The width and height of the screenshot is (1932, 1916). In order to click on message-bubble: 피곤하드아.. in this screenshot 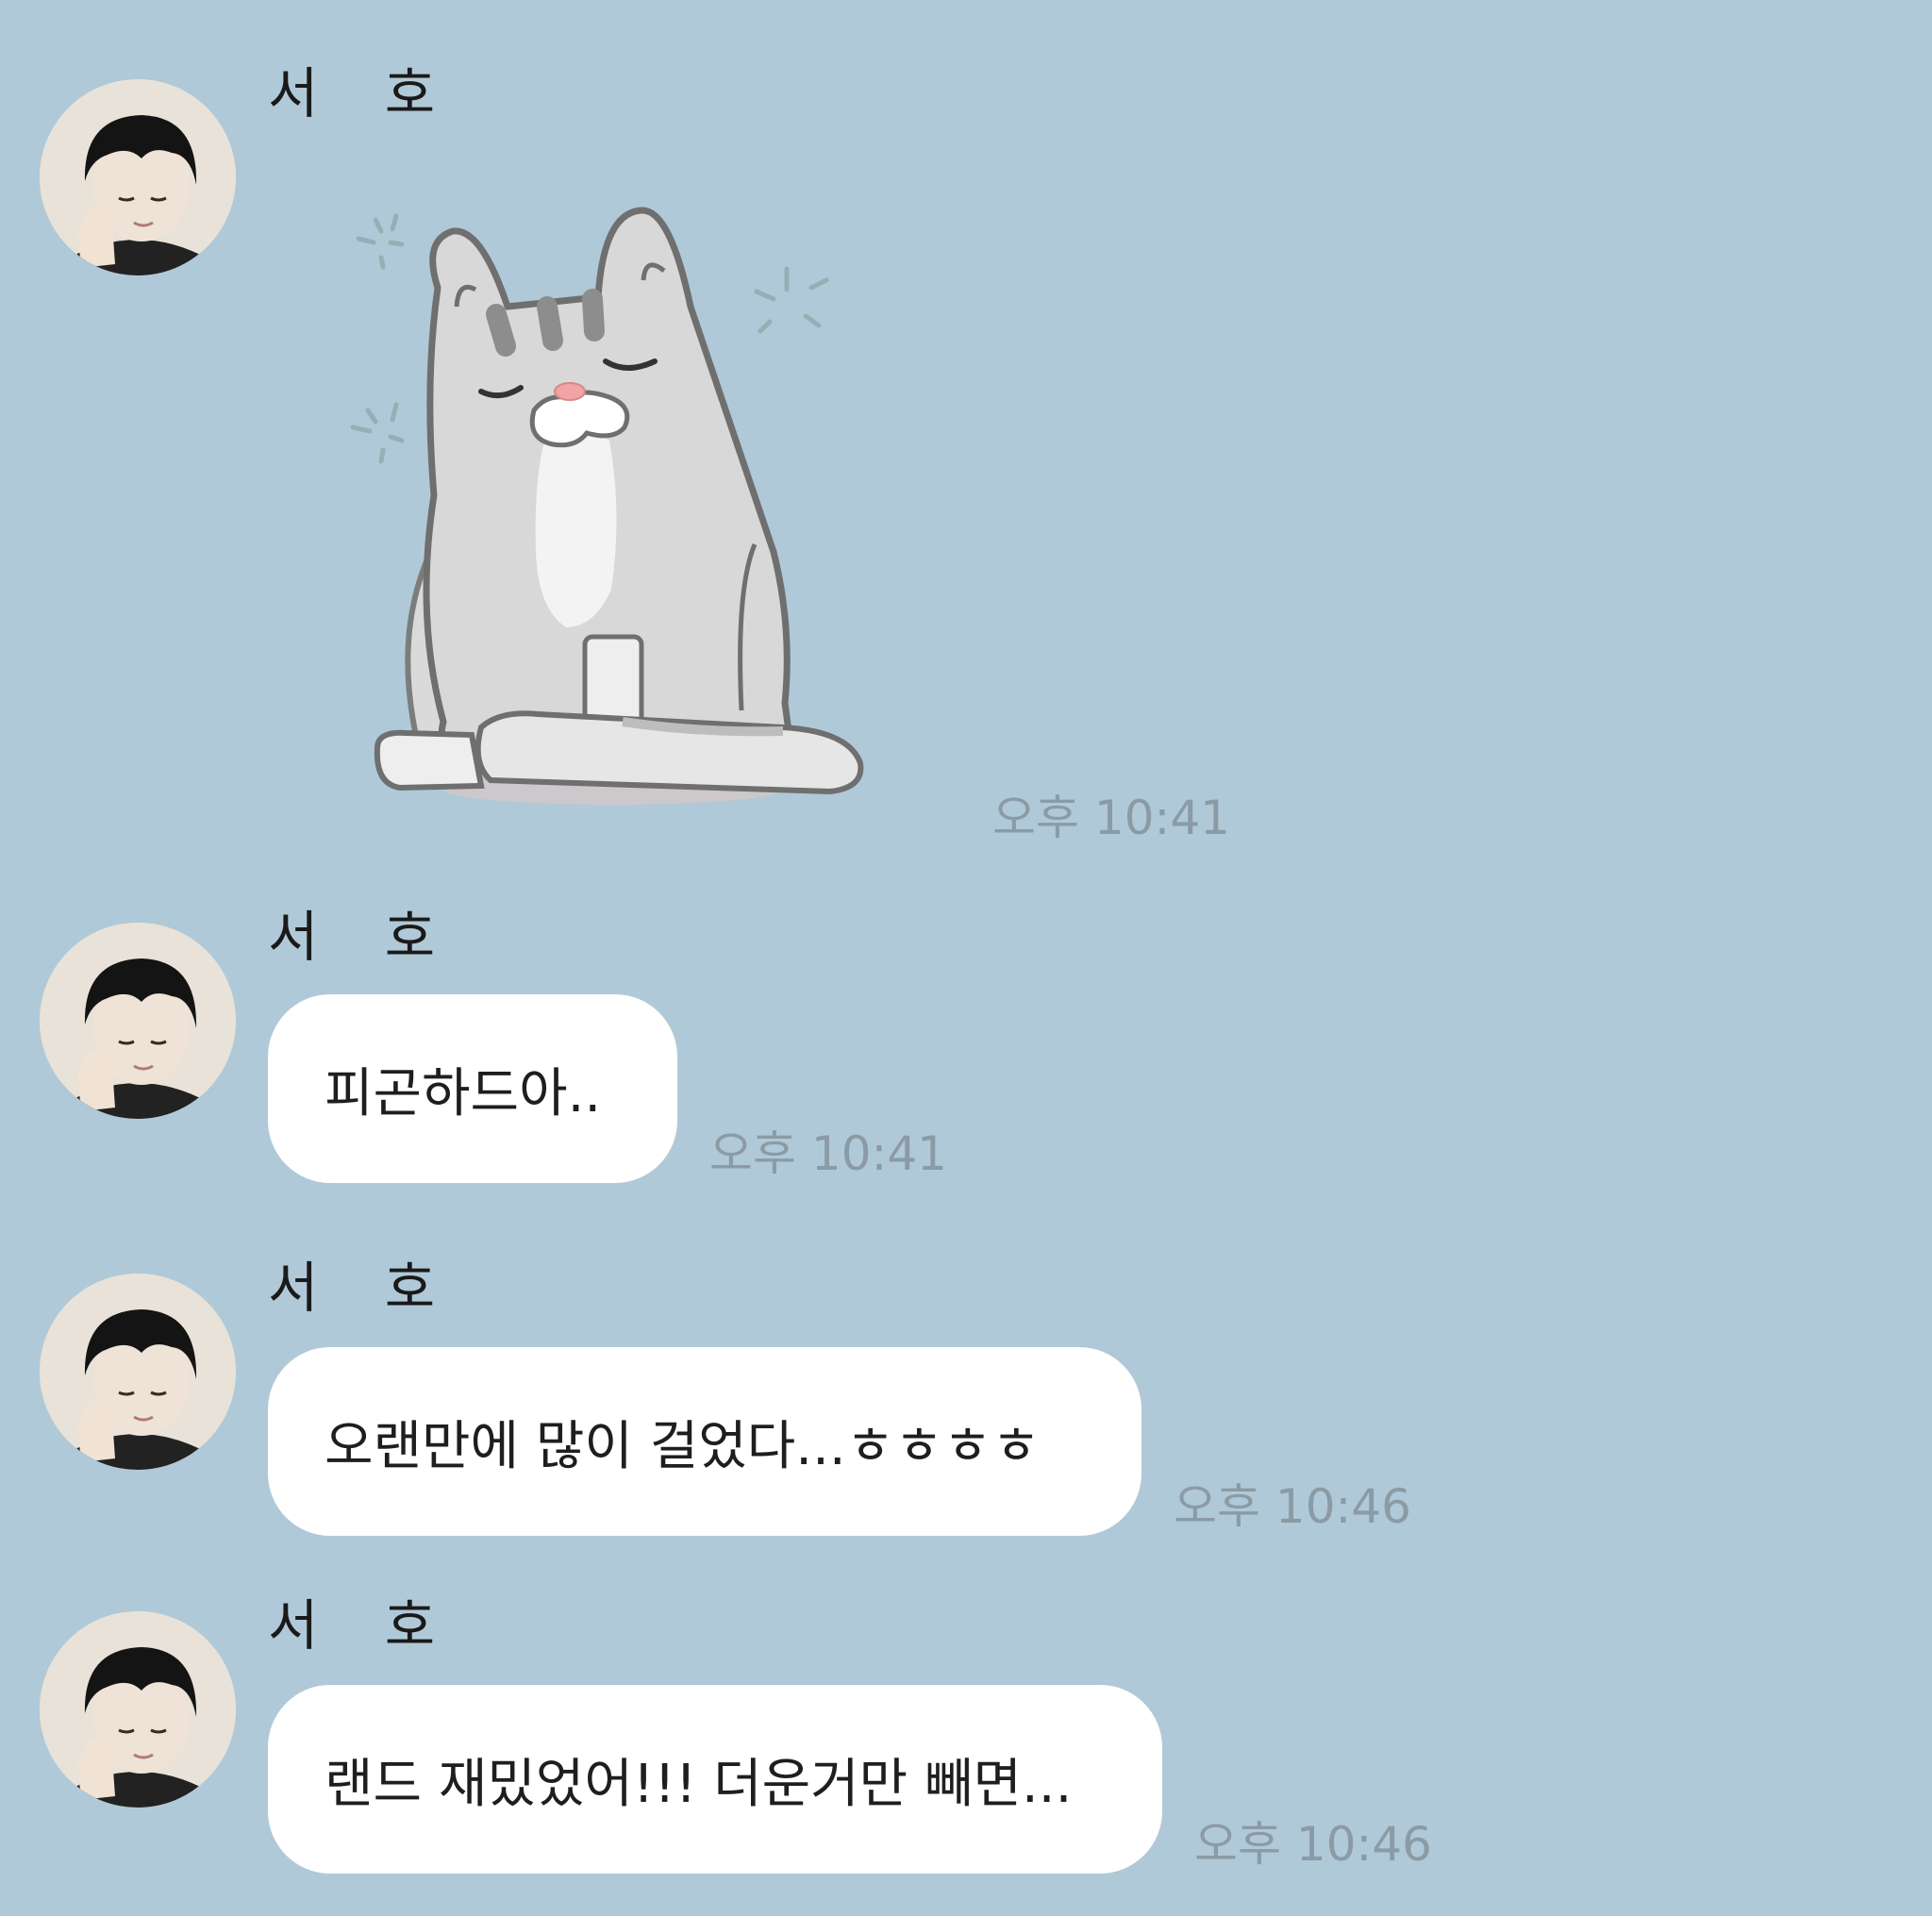, I will do `click(473, 1088)`.